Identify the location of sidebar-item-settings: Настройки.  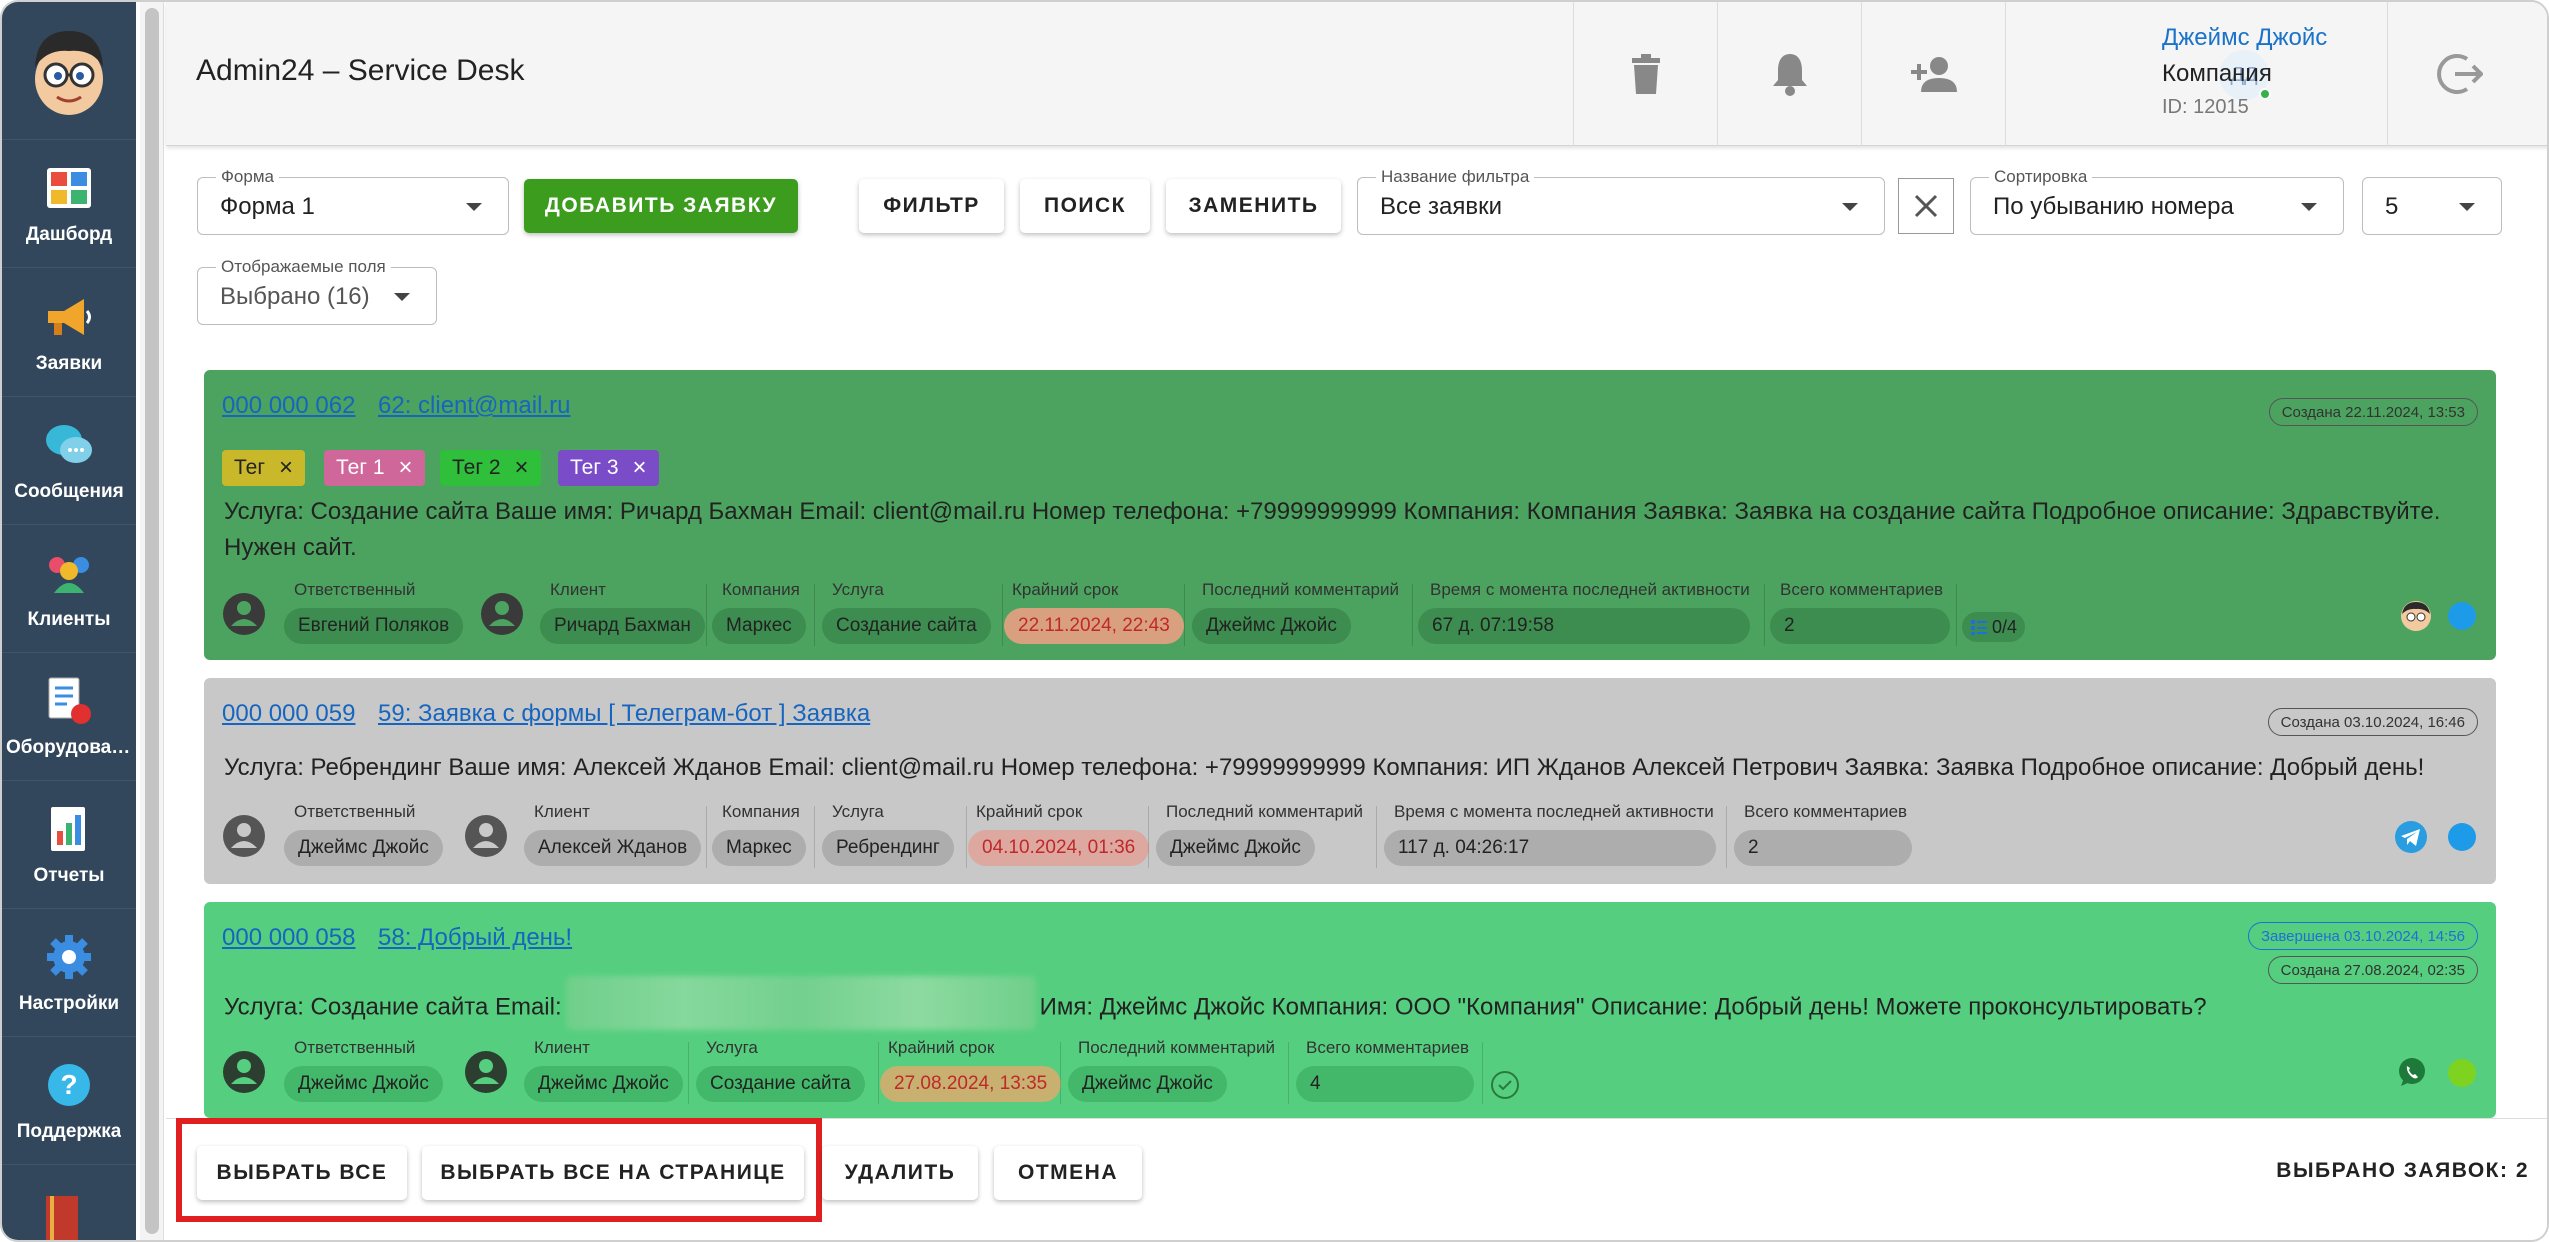
(69, 973).